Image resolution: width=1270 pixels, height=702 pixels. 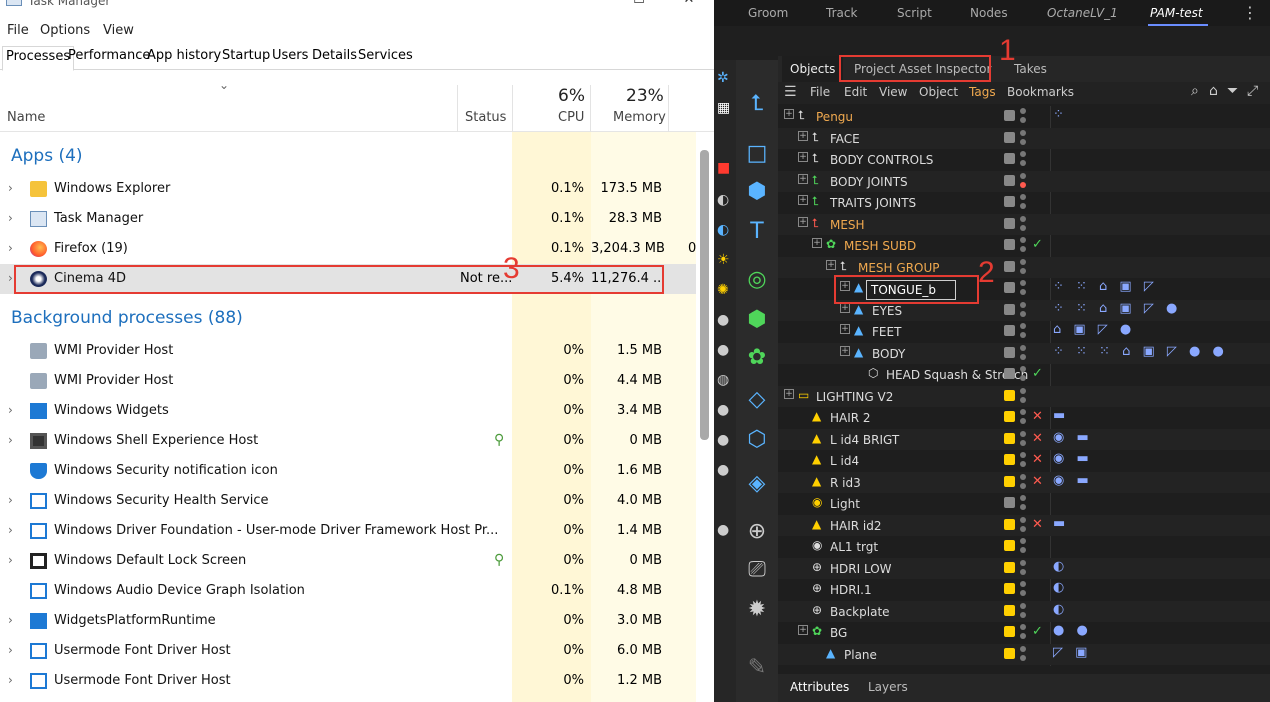 What do you see at coordinates (790, 92) in the screenshot?
I see `hamburger-menu-icon: ☰` at bounding box center [790, 92].